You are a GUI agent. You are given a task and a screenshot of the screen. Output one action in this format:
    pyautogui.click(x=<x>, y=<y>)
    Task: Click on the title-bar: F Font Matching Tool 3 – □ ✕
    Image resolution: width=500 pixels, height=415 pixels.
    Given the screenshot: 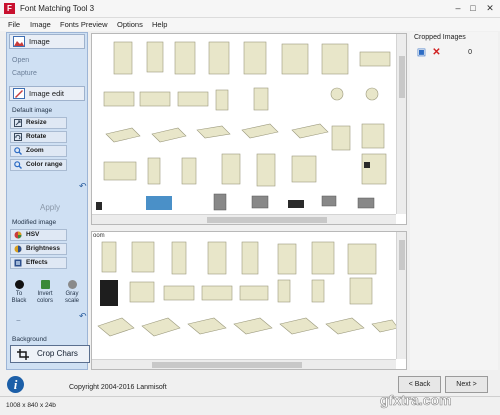 What is the action you would take?
    pyautogui.click(x=250, y=9)
    